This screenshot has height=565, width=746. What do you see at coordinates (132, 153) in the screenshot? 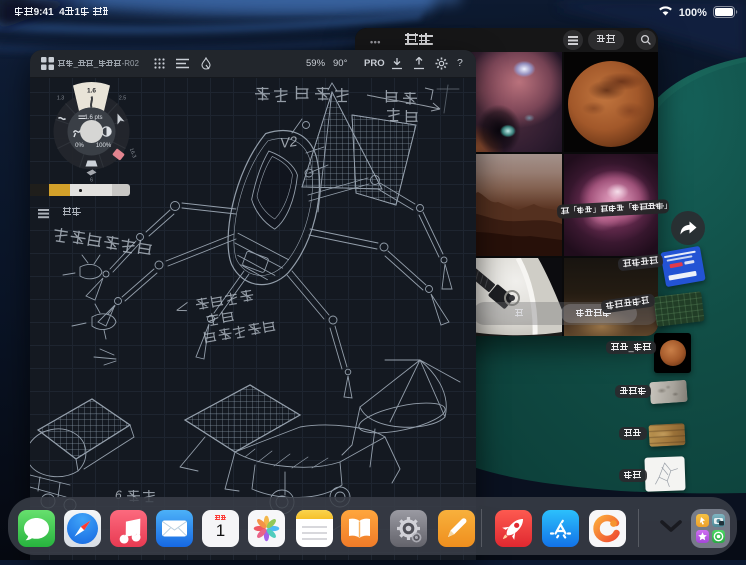
I see `svg-text: 16.3` at bounding box center [132, 153].